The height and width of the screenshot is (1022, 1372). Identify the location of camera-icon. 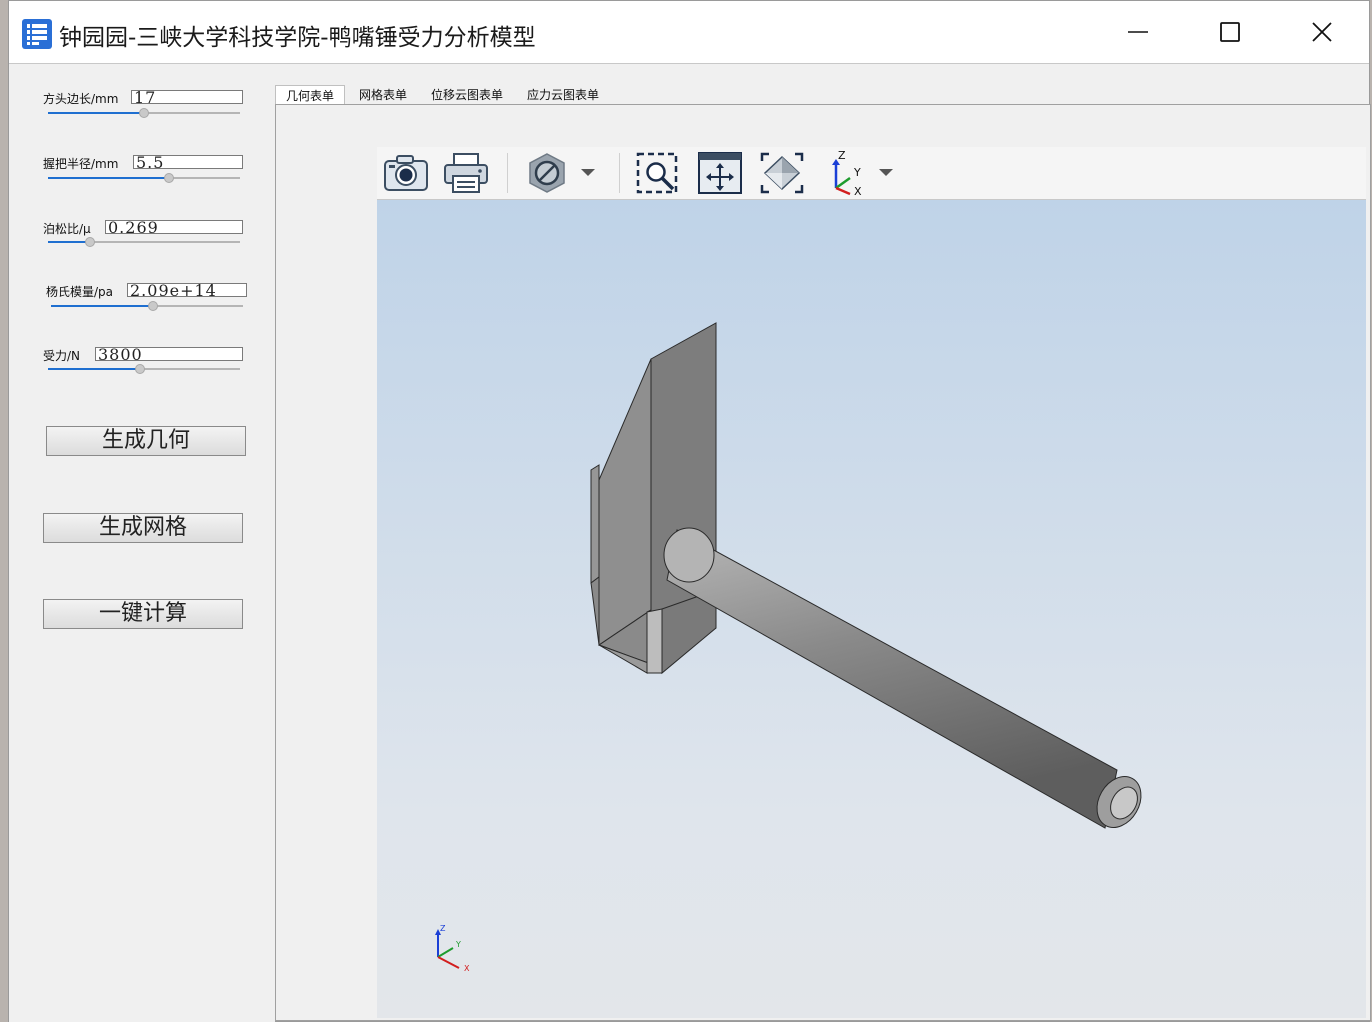
(406, 173).